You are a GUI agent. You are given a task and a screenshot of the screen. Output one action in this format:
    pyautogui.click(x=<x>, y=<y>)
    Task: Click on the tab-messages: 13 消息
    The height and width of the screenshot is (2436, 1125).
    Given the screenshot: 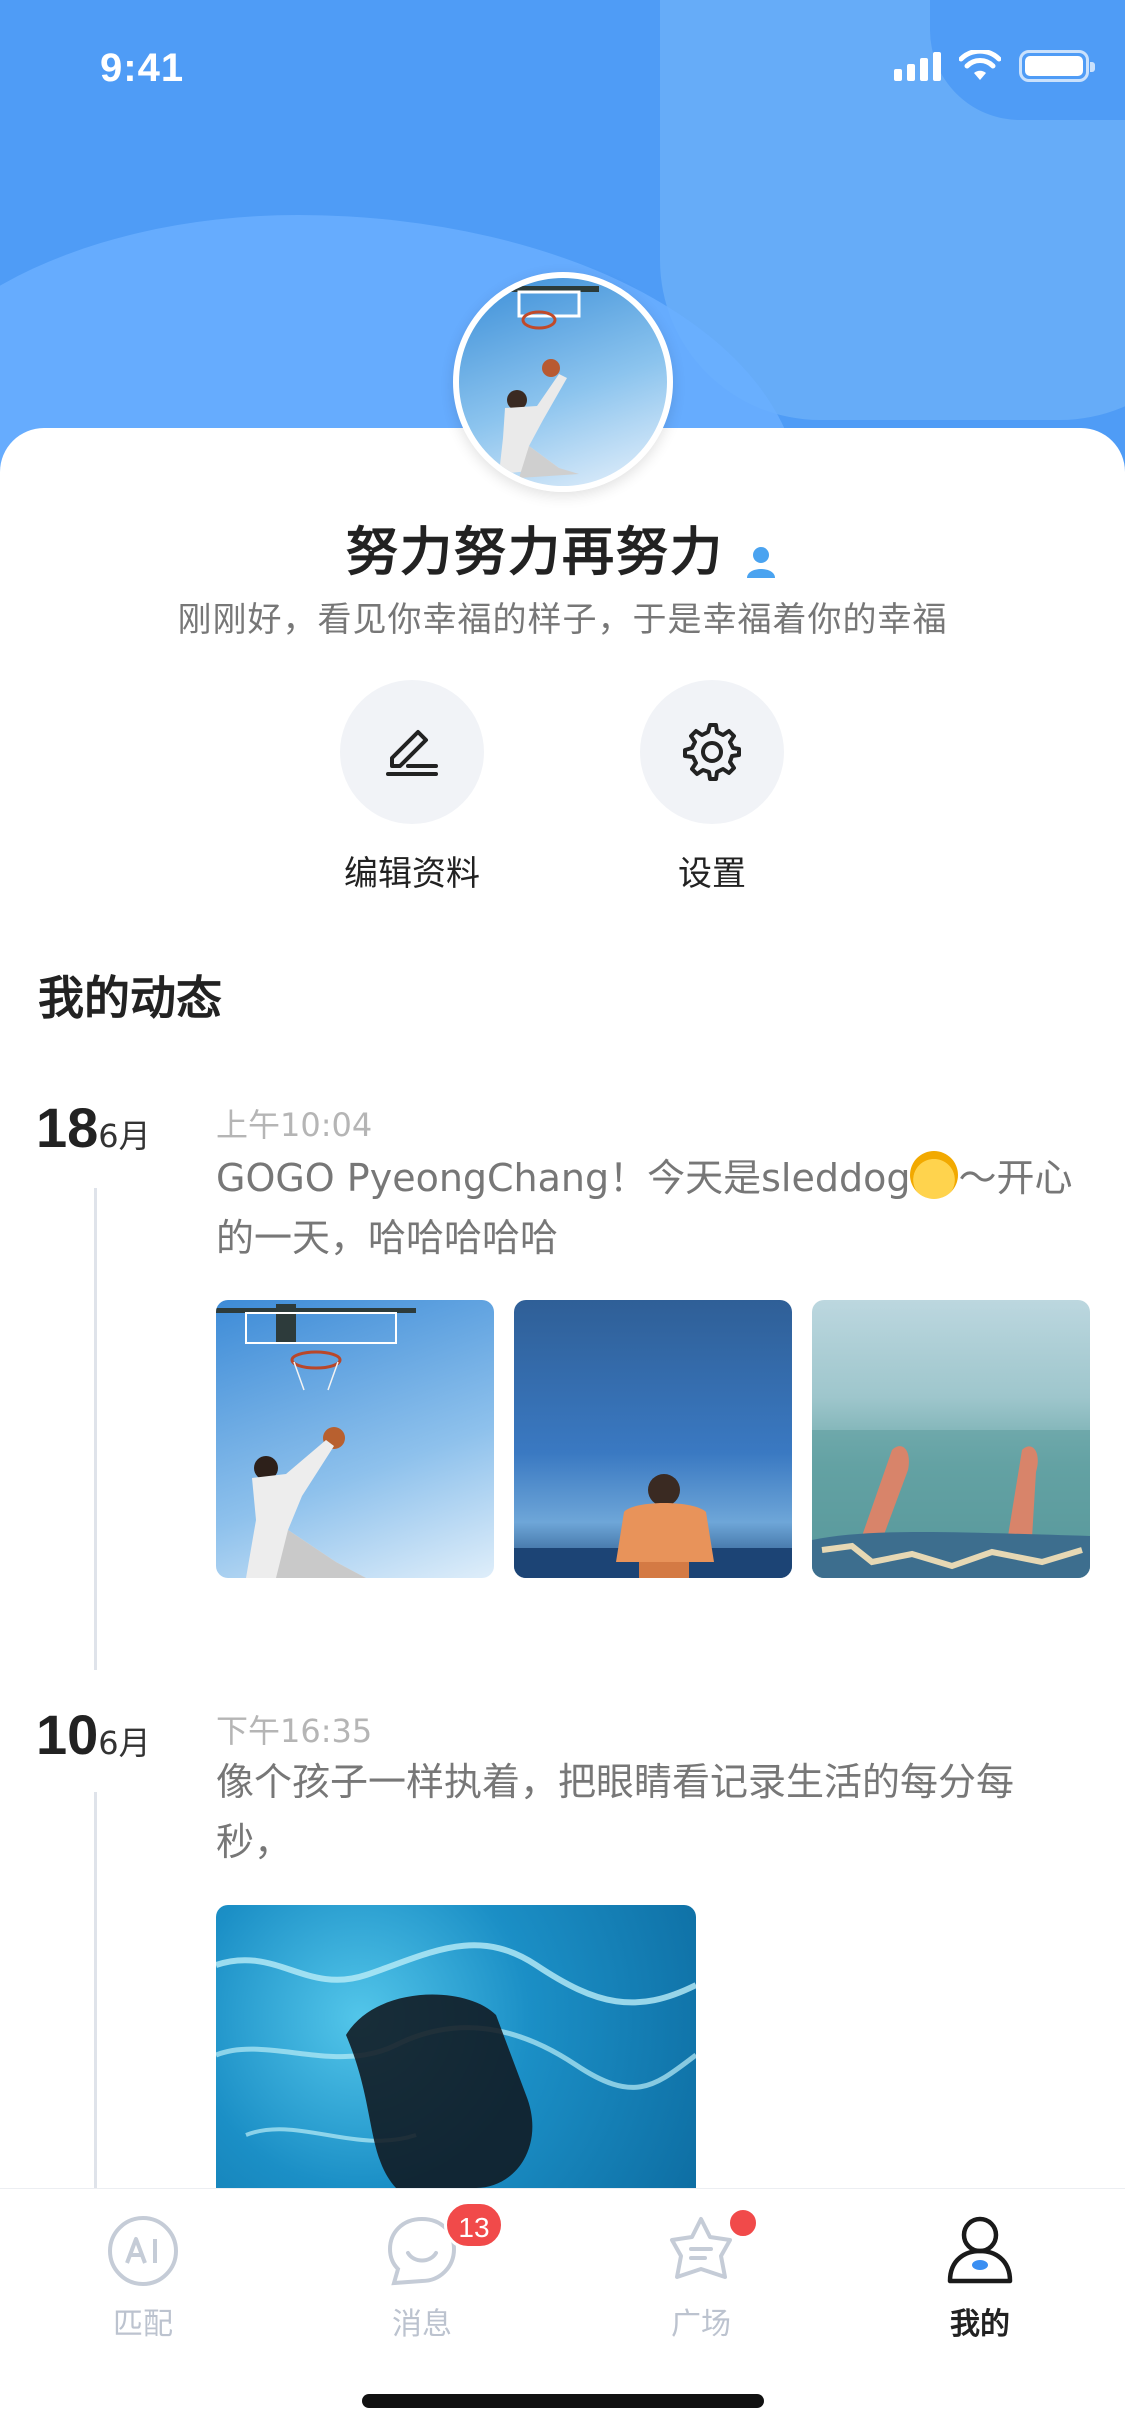 What is the action you would take?
    pyautogui.click(x=422, y=2272)
    